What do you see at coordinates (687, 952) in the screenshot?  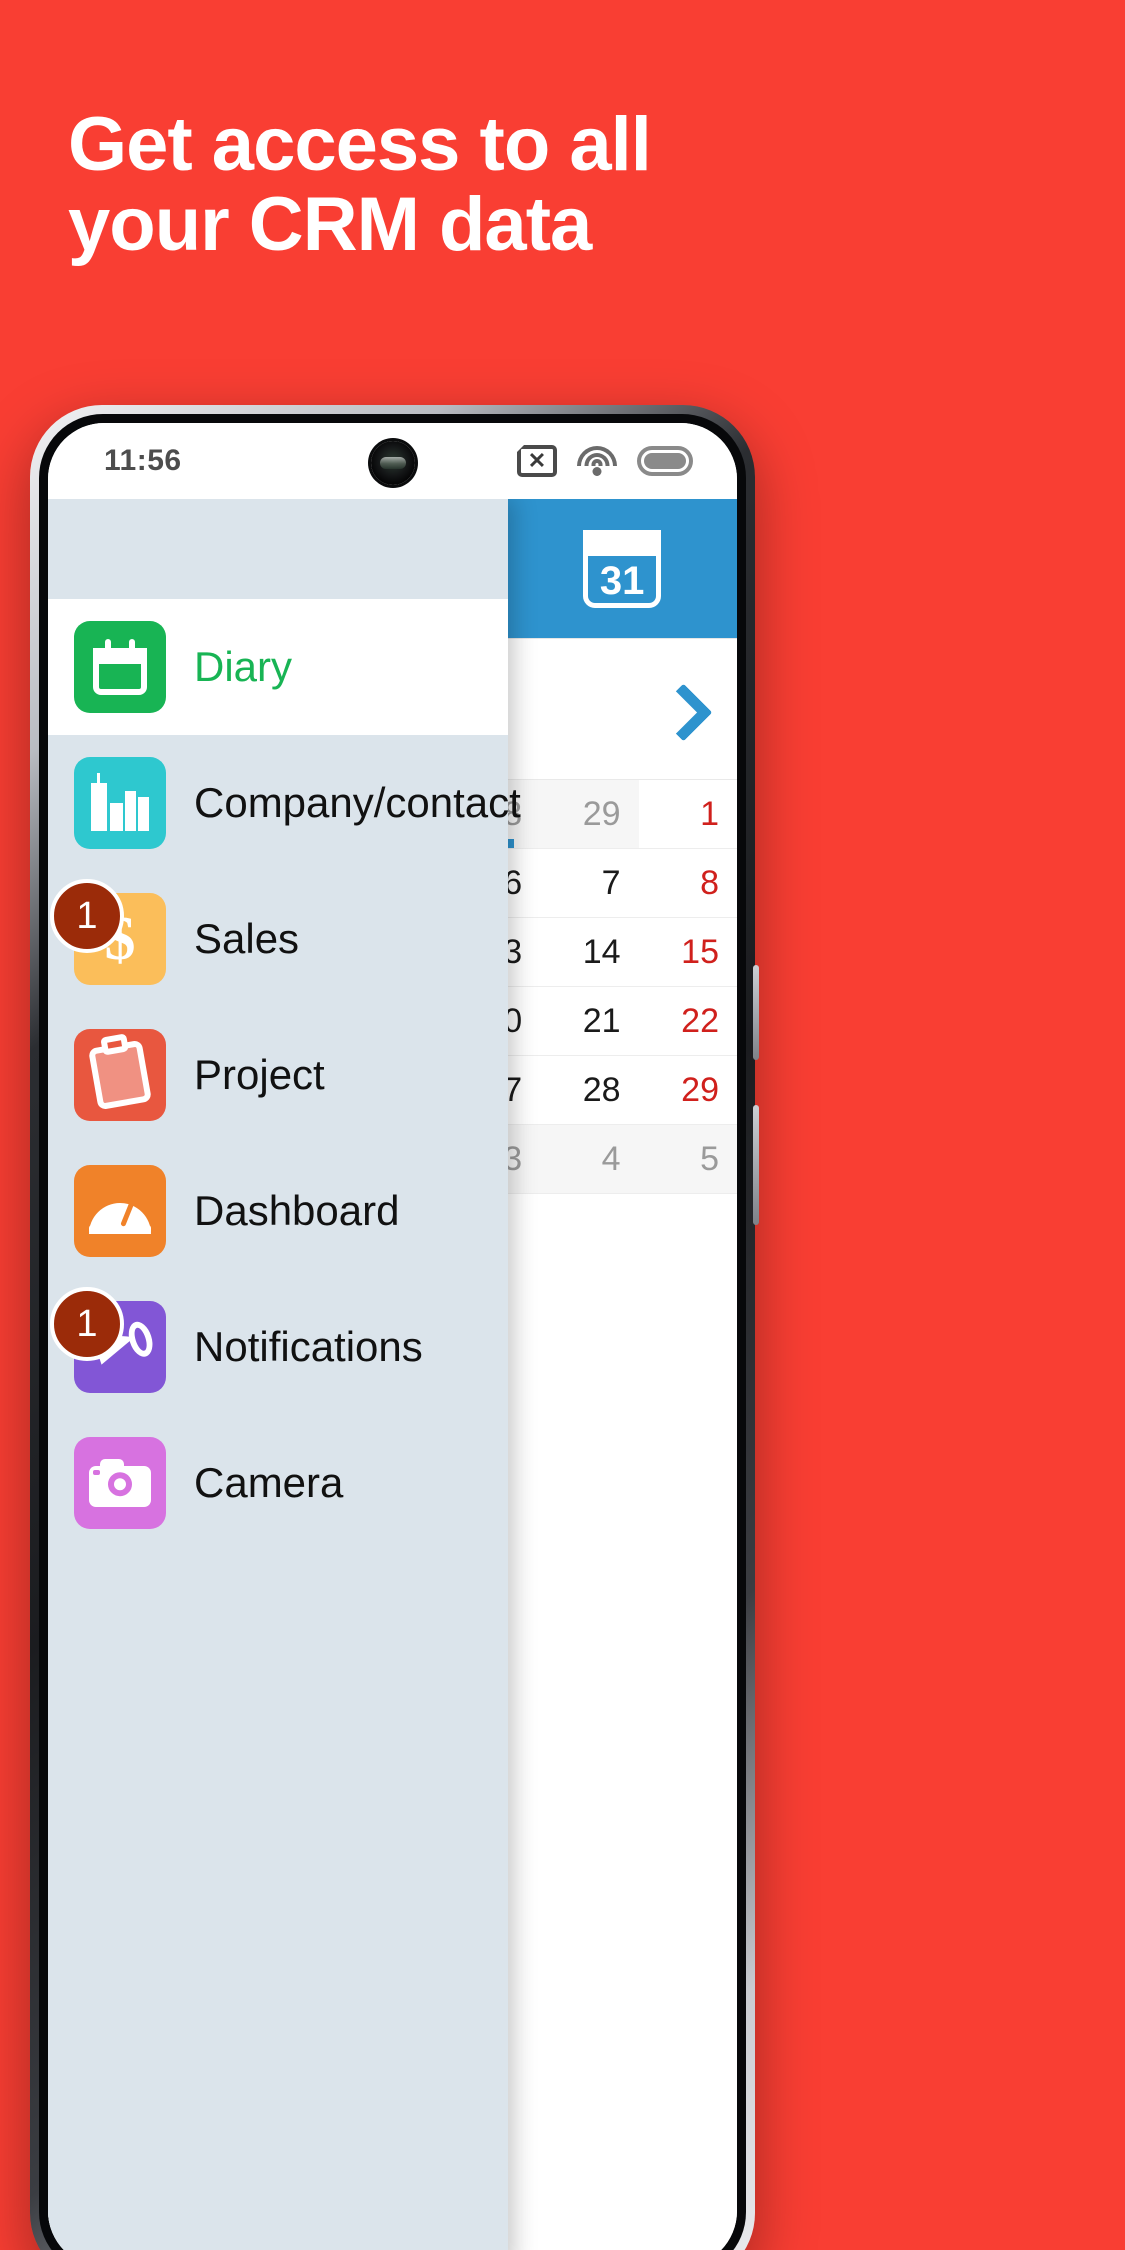 I see `calendar-cell: 15` at bounding box center [687, 952].